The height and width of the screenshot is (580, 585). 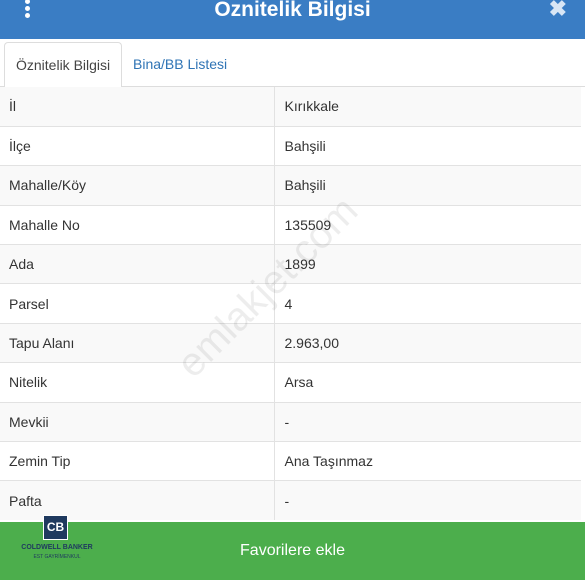 I want to click on attribute-value: 4, so click(x=427, y=303).